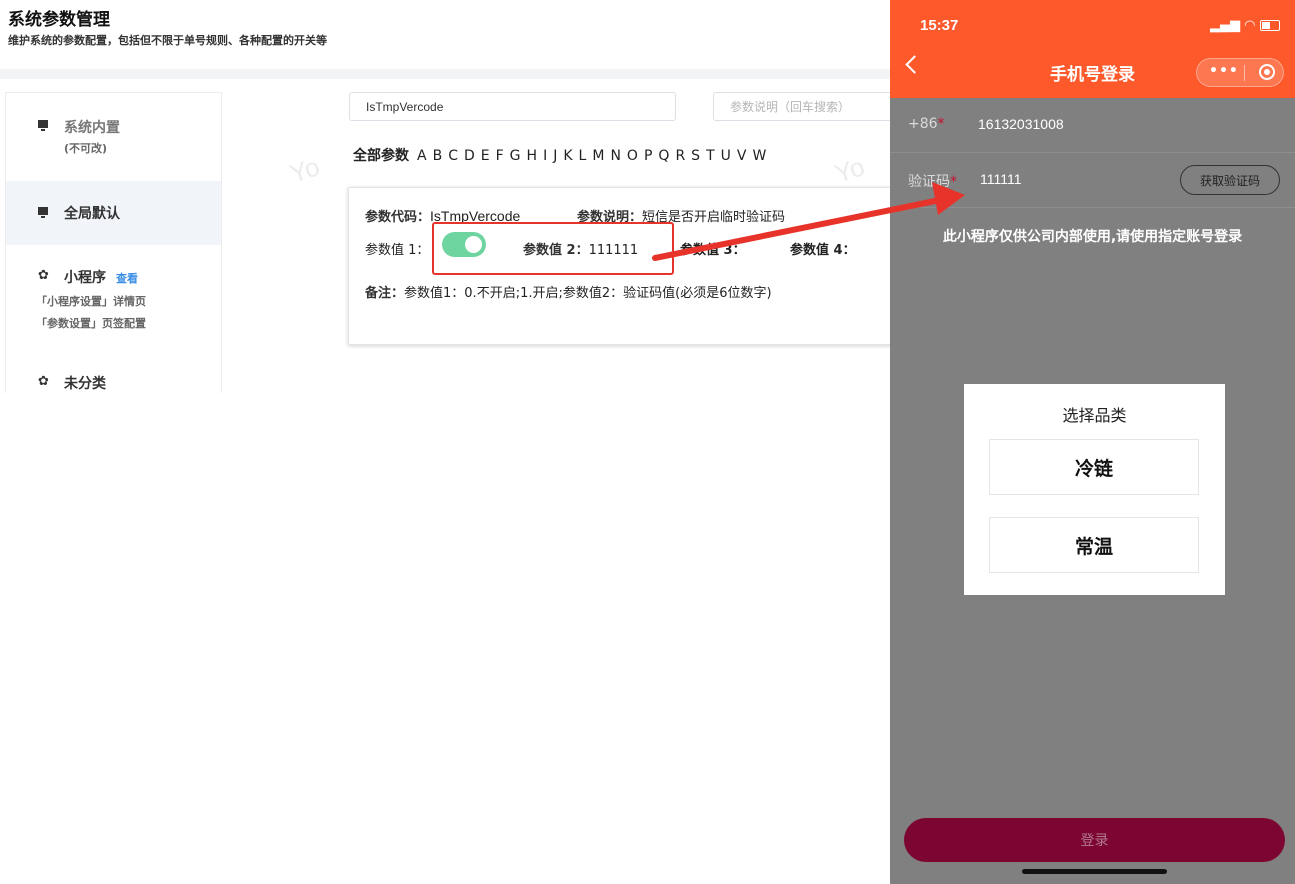 This screenshot has height=884, width=1295. I want to click on param-remark-label: 备注：, so click(385, 293).